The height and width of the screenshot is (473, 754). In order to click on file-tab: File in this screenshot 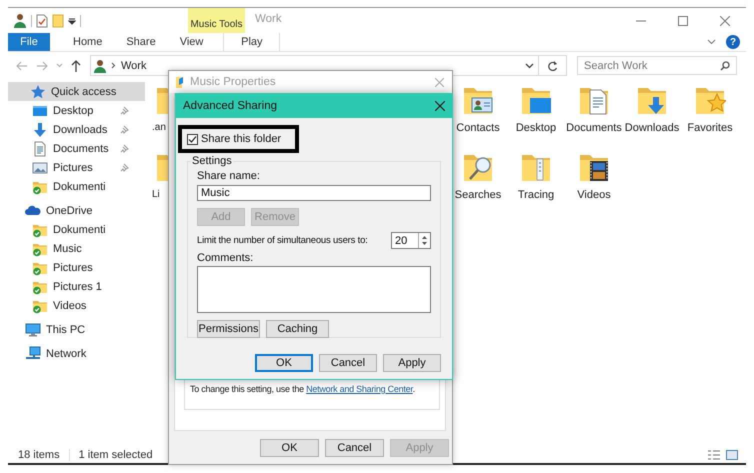, I will do `click(29, 42)`.